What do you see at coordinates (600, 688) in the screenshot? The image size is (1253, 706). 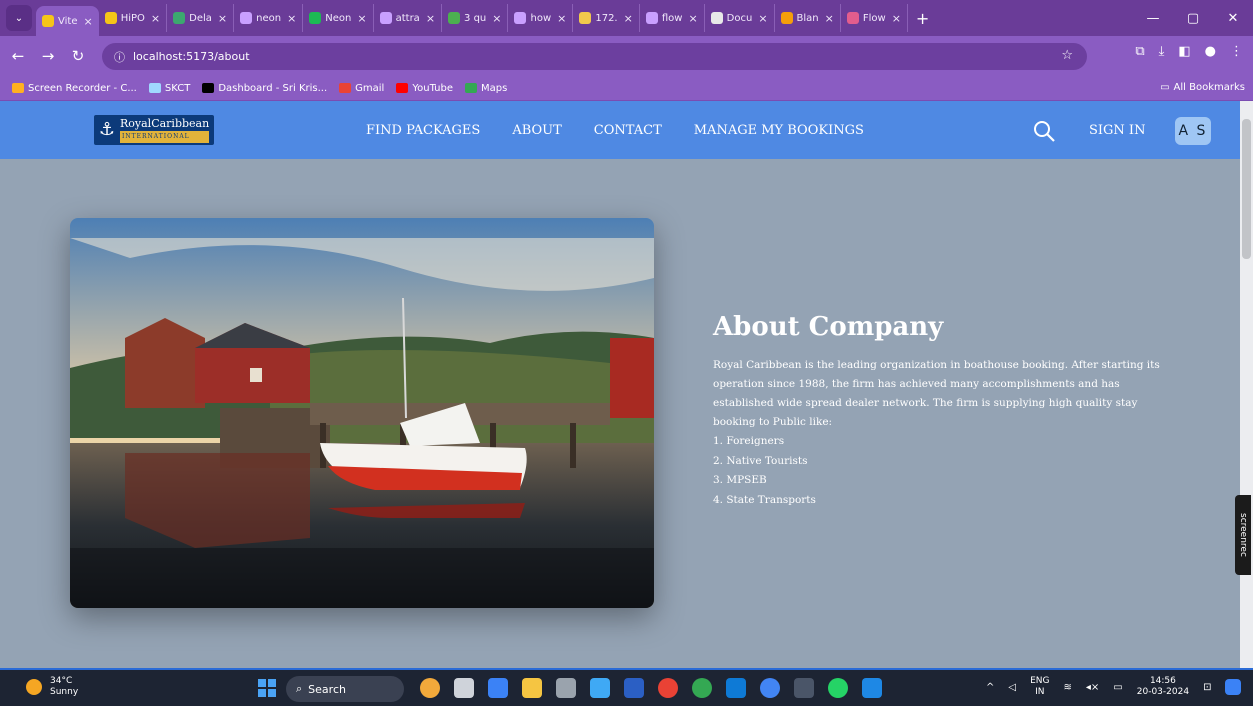 I see `notepad-icon` at bounding box center [600, 688].